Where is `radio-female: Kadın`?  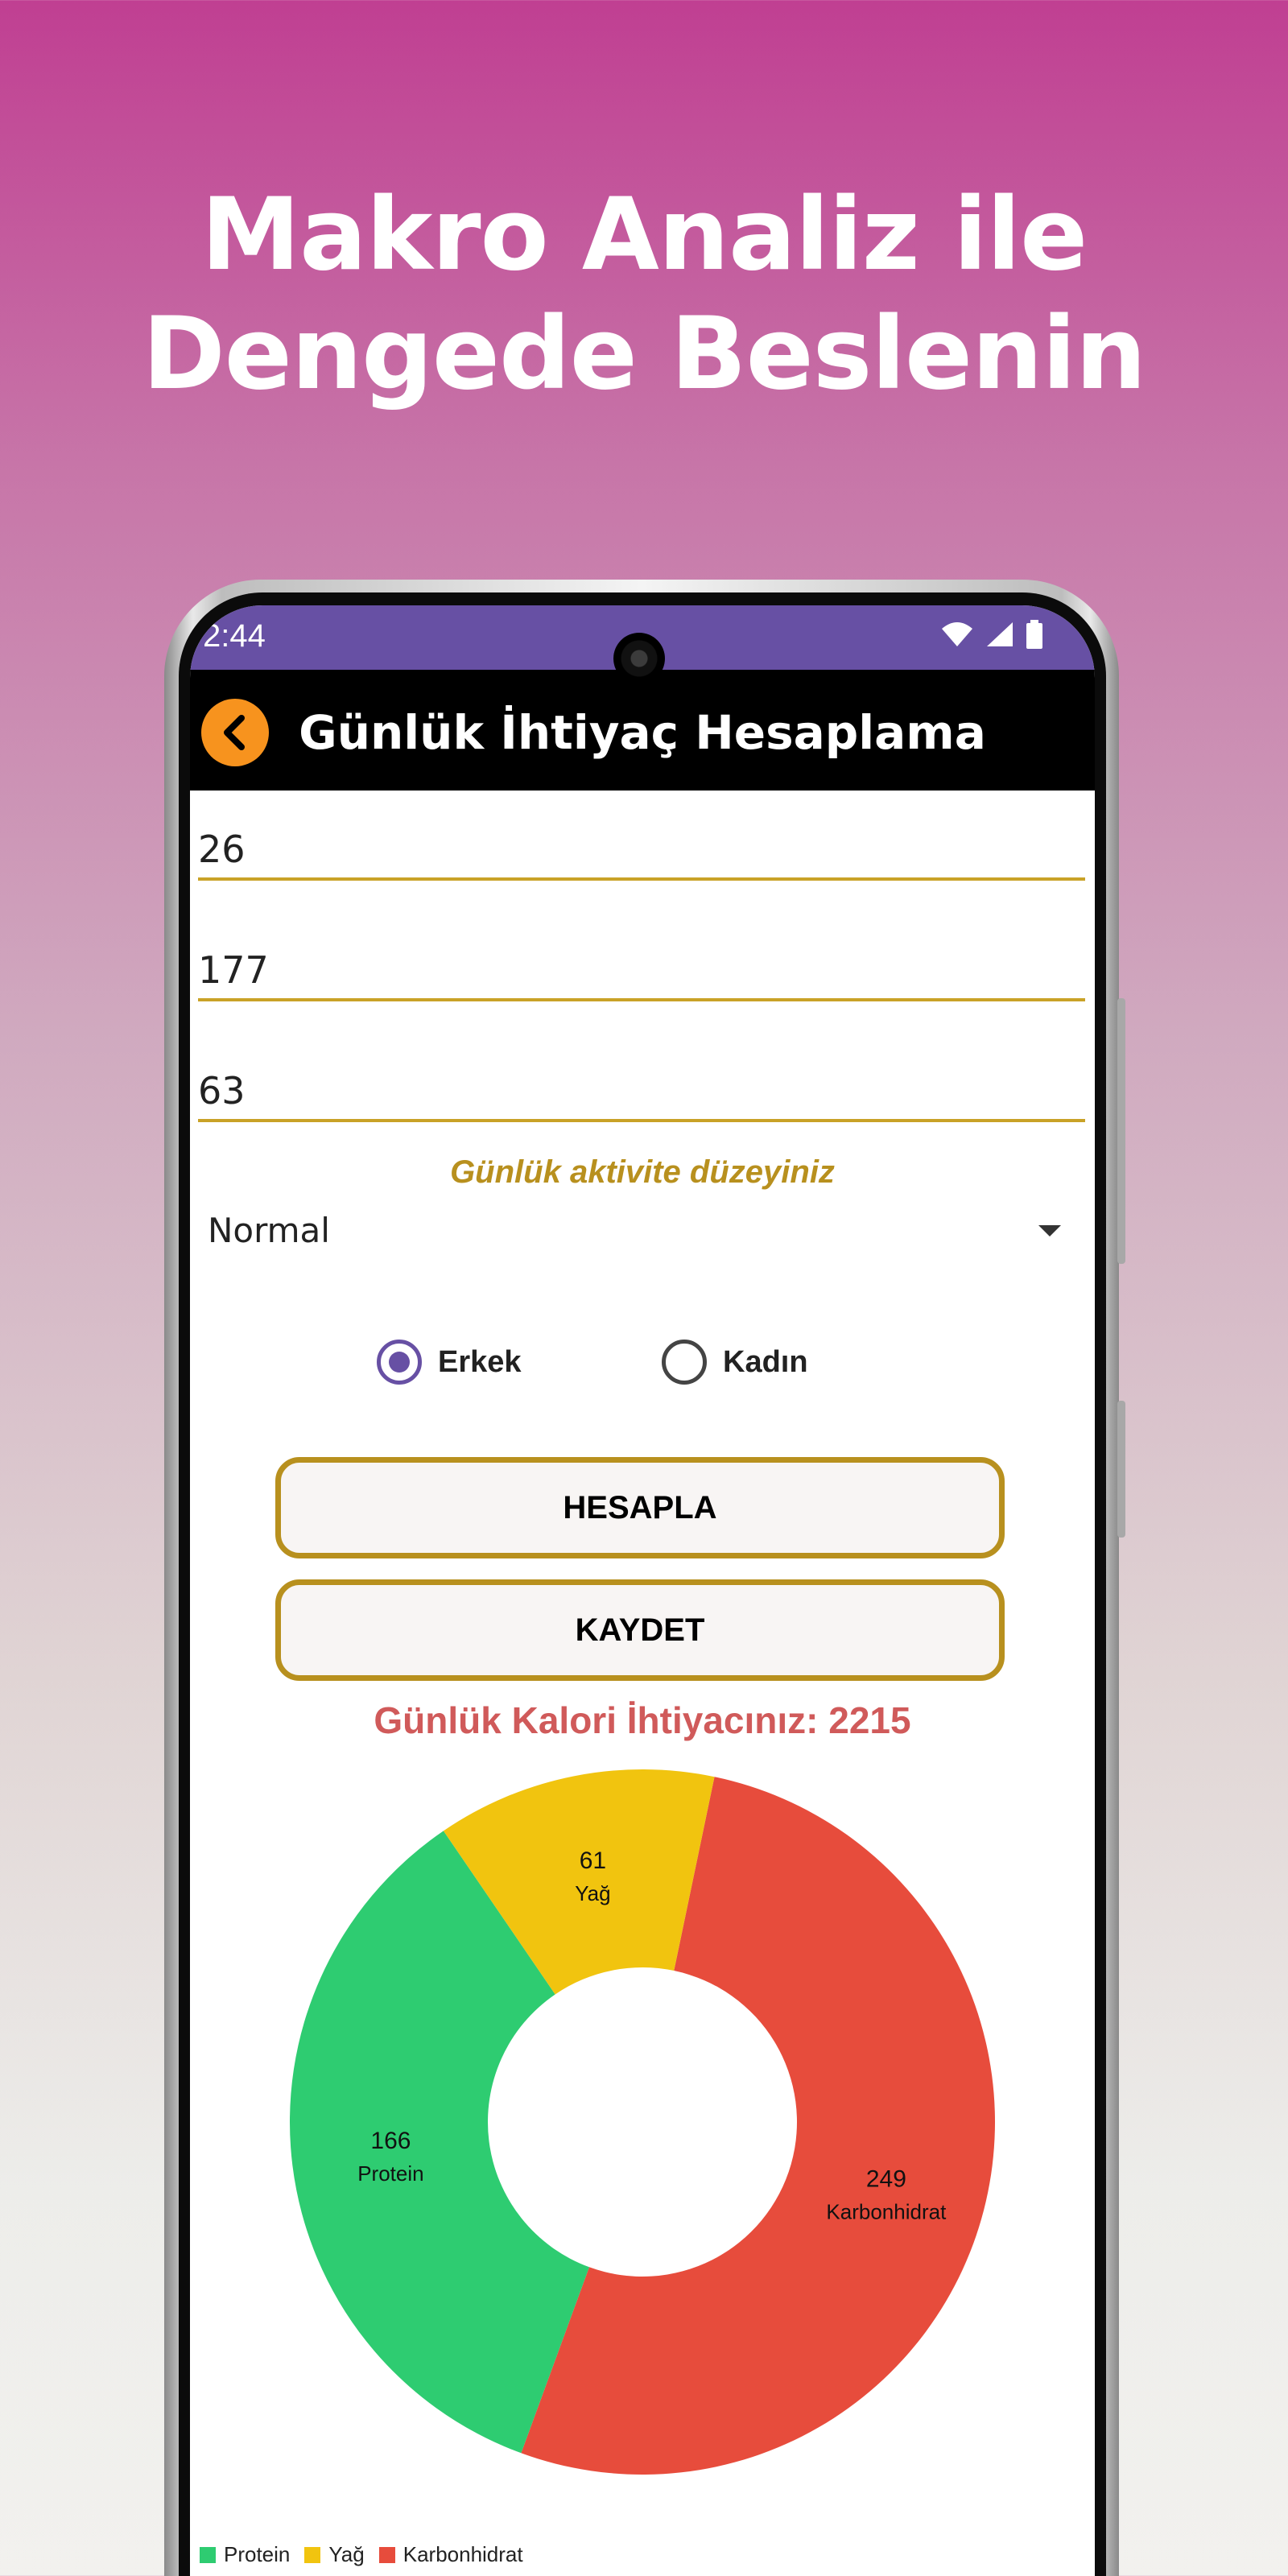
radio-female: Kadın is located at coordinates (735, 1362).